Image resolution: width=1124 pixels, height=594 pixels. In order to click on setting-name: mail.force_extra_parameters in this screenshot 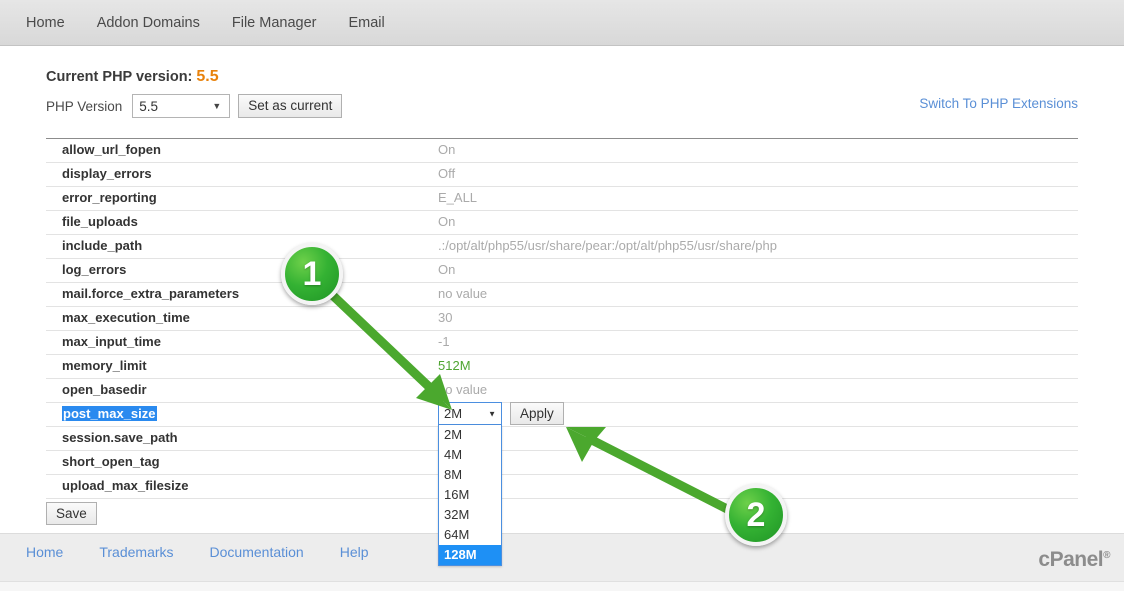, I will do `click(151, 293)`.